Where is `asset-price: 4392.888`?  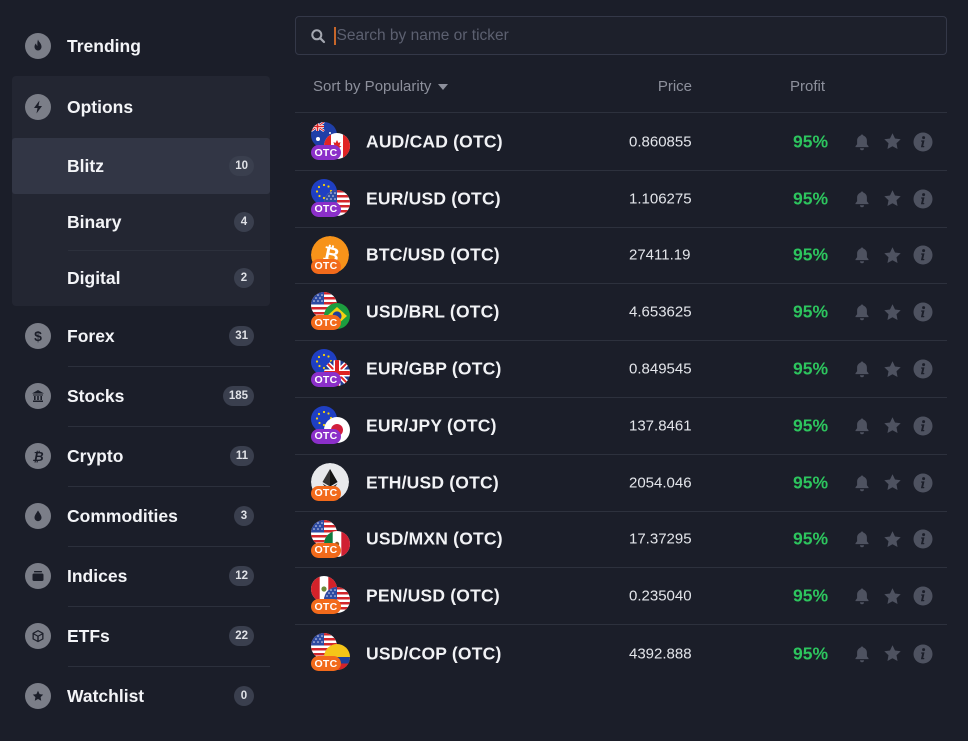 asset-price: 4392.888 is located at coordinates (660, 654).